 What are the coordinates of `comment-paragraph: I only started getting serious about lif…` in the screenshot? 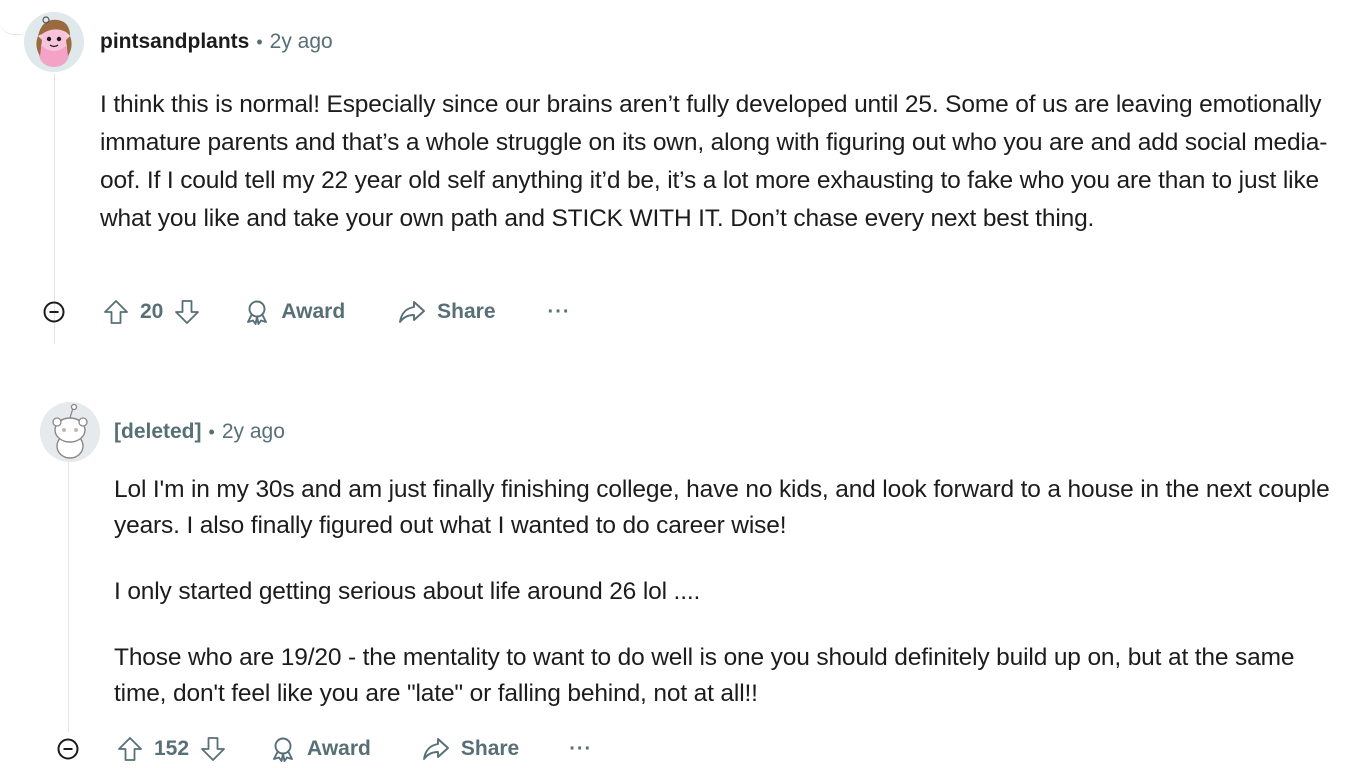 It's located at (407, 591).